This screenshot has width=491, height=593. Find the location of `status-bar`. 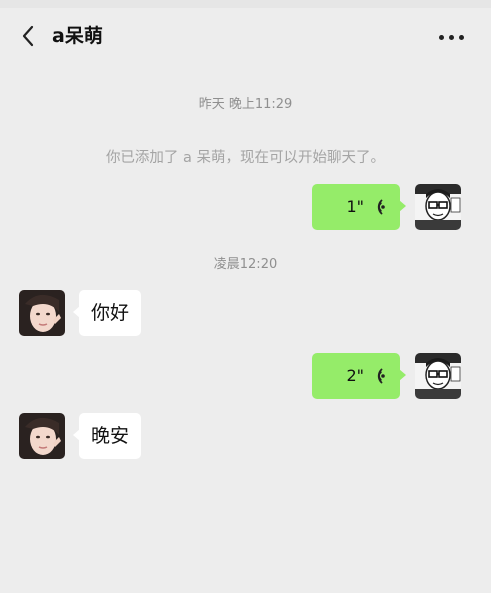

status-bar is located at coordinates (245, 4).